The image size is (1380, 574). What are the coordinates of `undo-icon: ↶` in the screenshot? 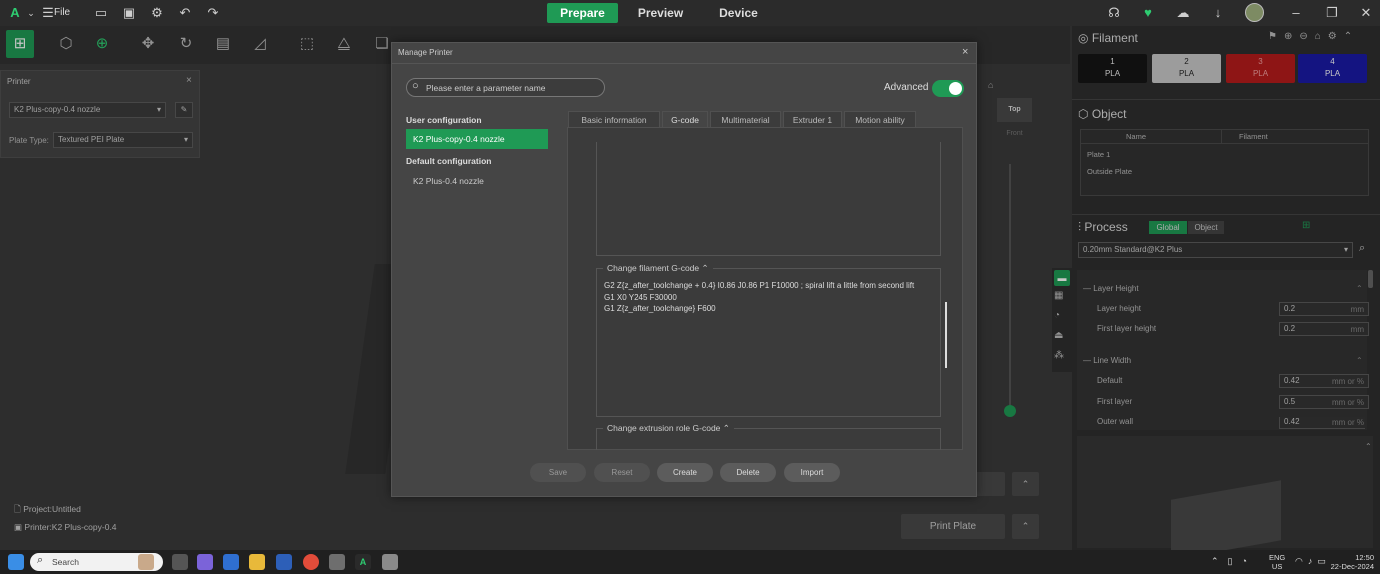 It's located at (185, 13).